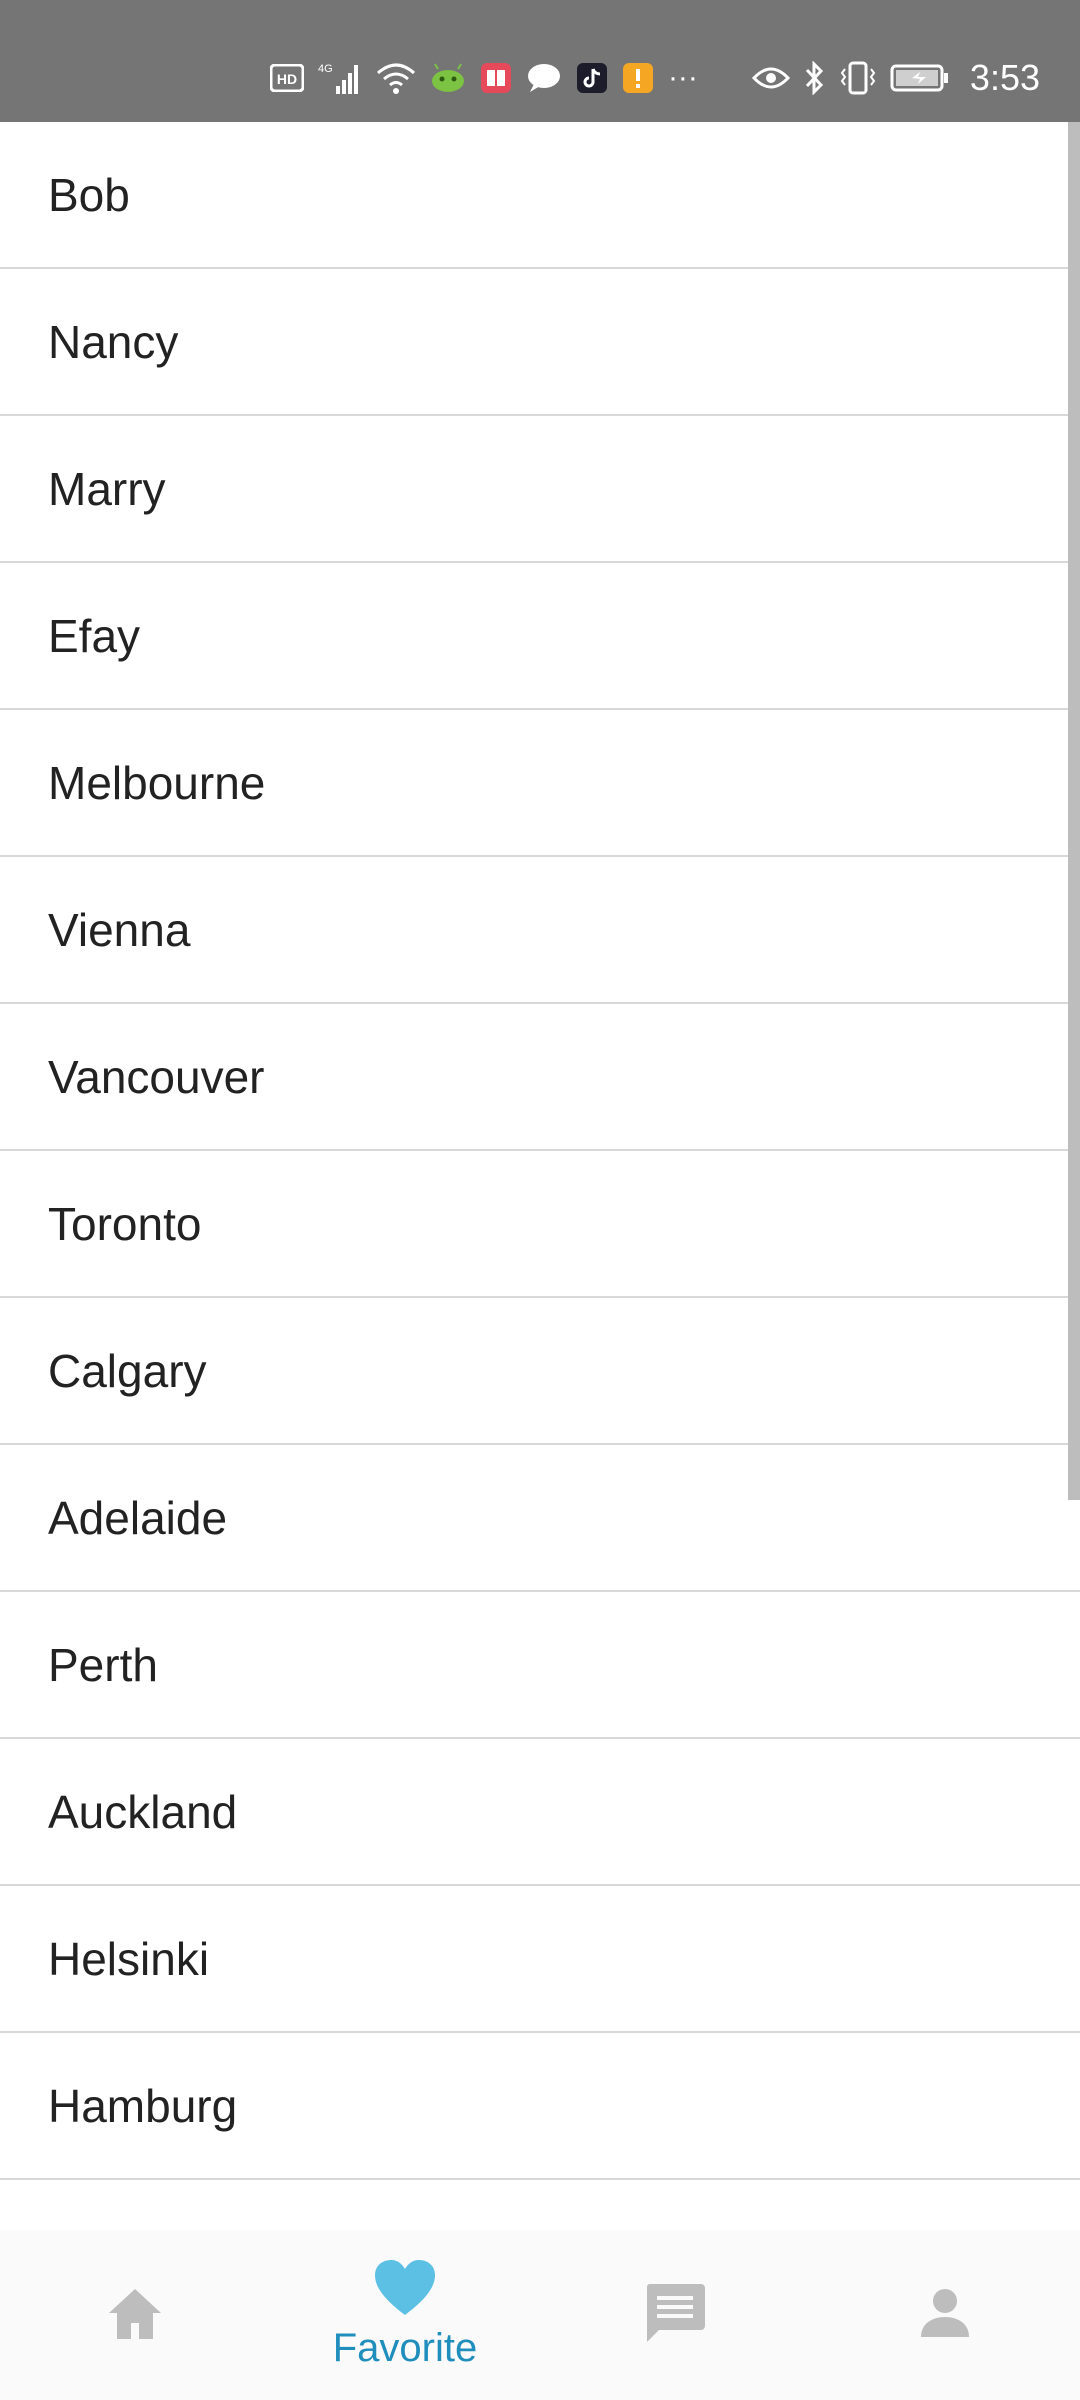 This screenshot has width=1080, height=2400. What do you see at coordinates (540, 1371) in the screenshot?
I see `list-item: Calgary` at bounding box center [540, 1371].